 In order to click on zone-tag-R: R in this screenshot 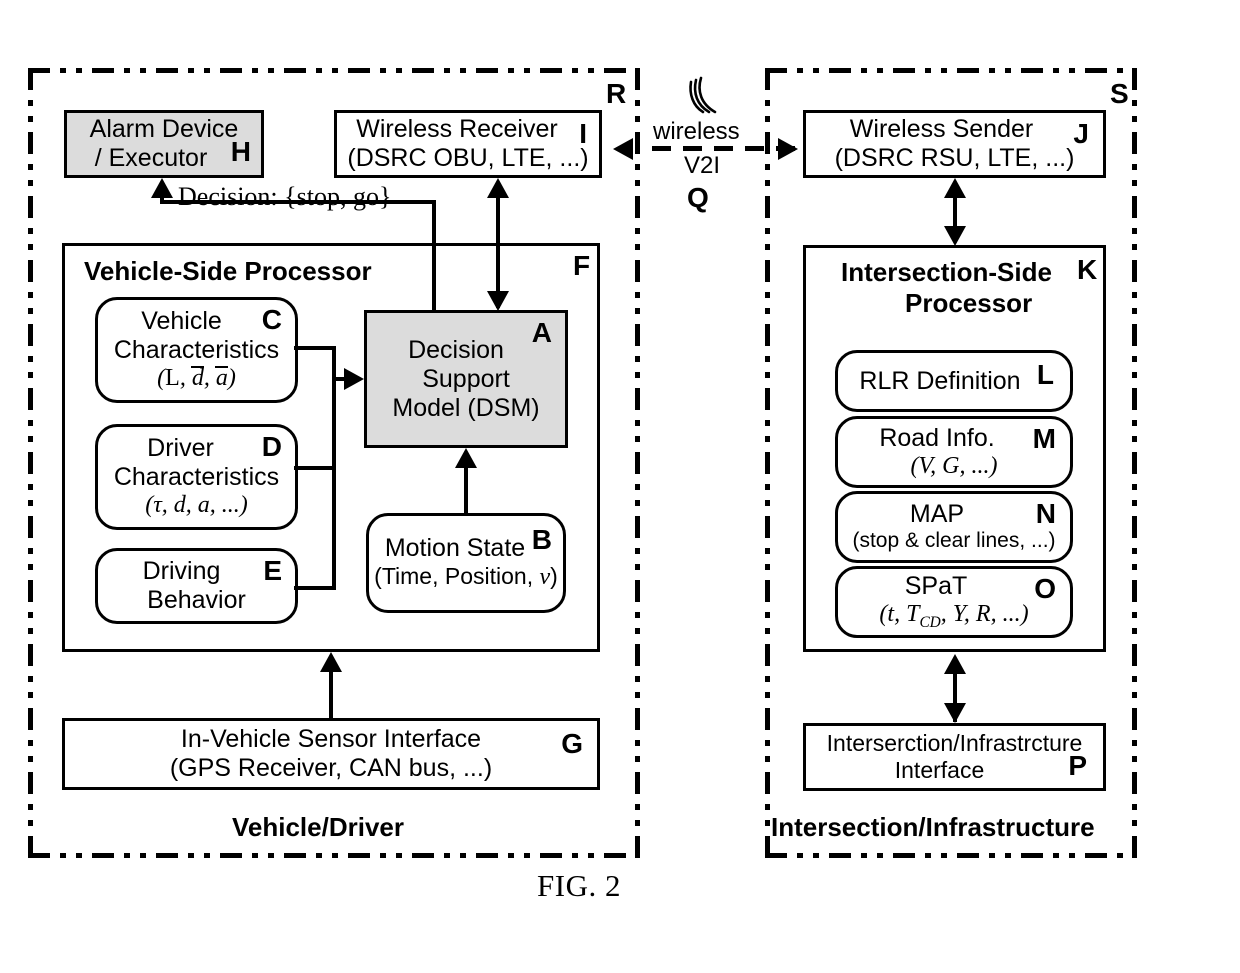, I will do `click(616, 93)`.